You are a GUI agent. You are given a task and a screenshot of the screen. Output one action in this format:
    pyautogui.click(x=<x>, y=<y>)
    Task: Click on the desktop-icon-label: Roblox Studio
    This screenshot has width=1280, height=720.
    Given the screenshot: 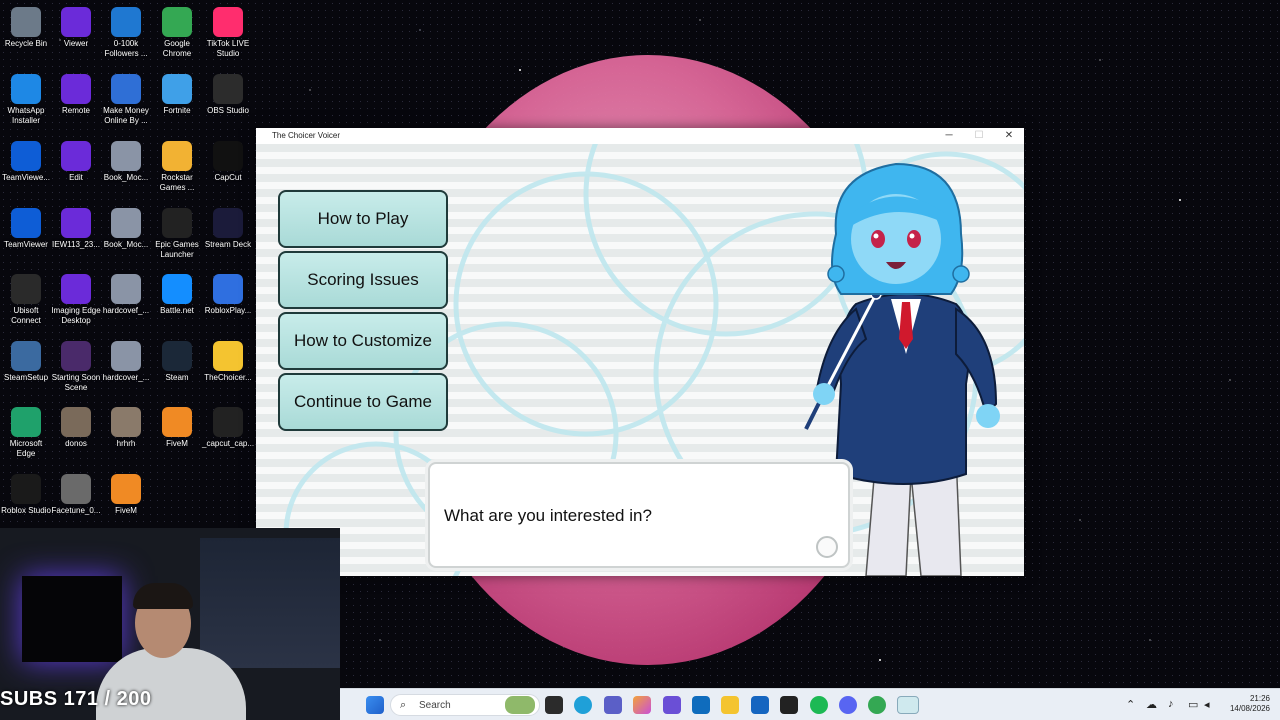 What is the action you would take?
    pyautogui.click(x=26, y=510)
    